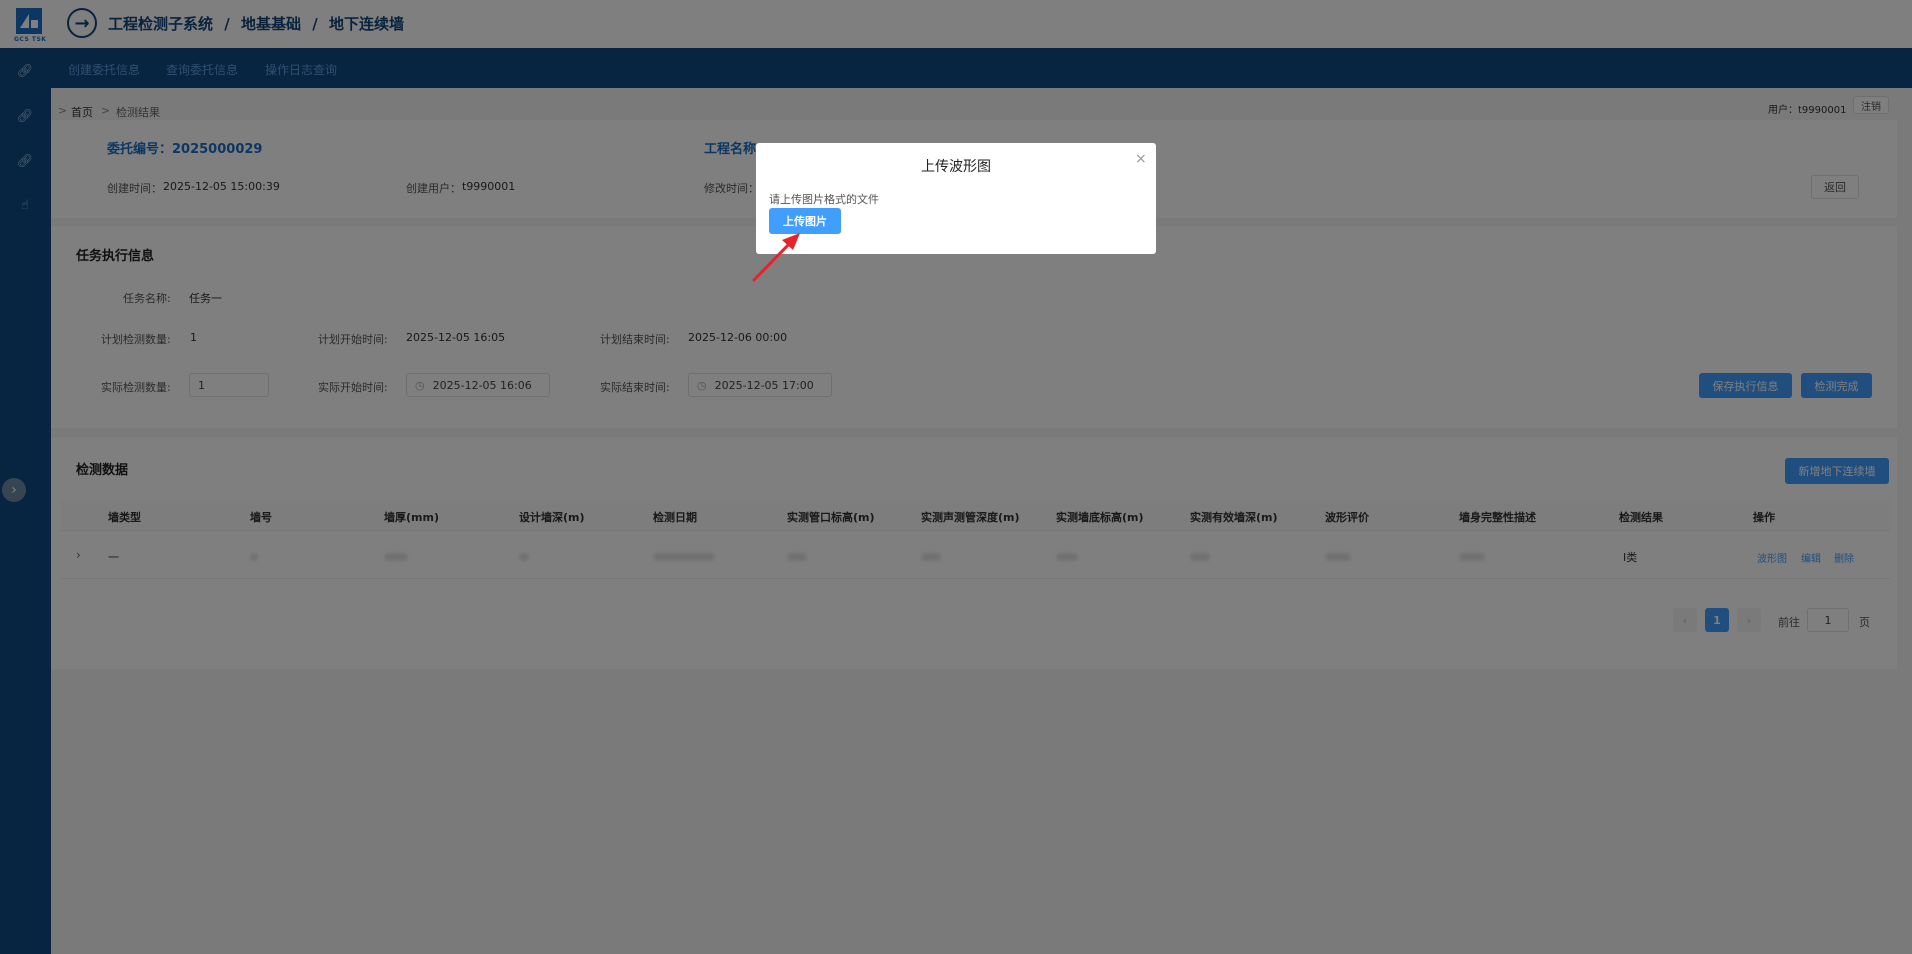 The width and height of the screenshot is (1912, 954). What do you see at coordinates (824, 199) in the screenshot?
I see `upload-hint: 请上传图片格式的文件` at bounding box center [824, 199].